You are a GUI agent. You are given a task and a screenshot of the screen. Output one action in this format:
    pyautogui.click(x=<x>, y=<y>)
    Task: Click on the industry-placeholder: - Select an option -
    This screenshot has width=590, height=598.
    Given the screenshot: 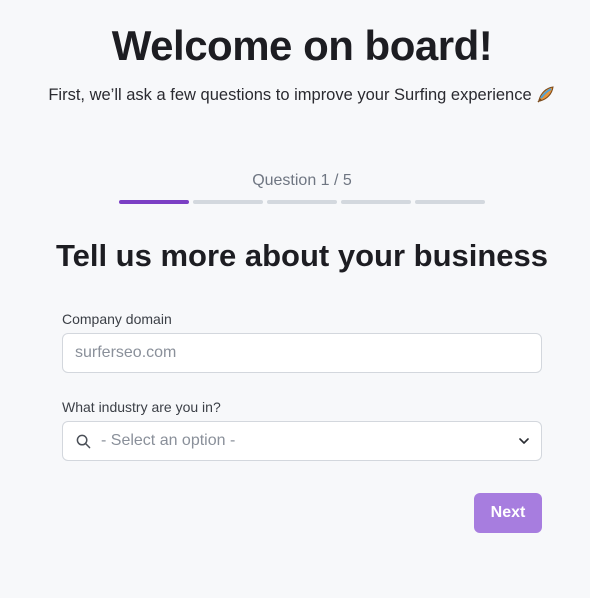 What is the action you would take?
    pyautogui.click(x=168, y=440)
    